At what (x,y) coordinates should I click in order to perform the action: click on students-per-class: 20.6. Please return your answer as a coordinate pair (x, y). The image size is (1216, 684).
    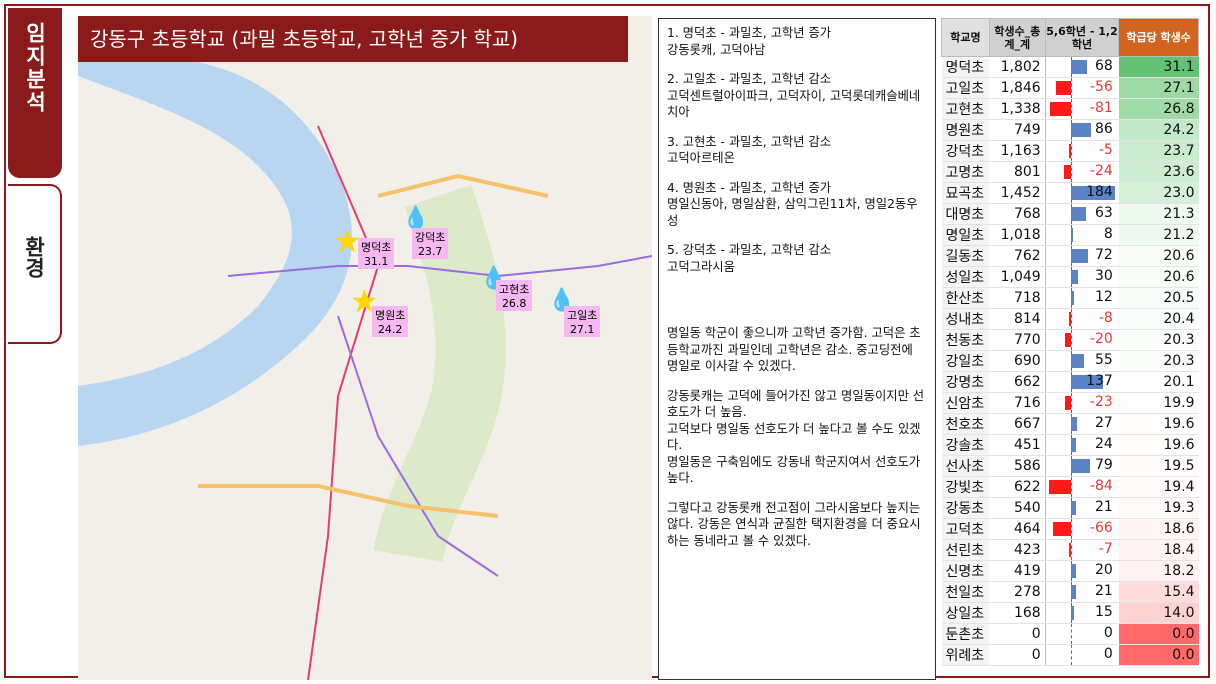
    Looking at the image, I should click on (1158, 256).